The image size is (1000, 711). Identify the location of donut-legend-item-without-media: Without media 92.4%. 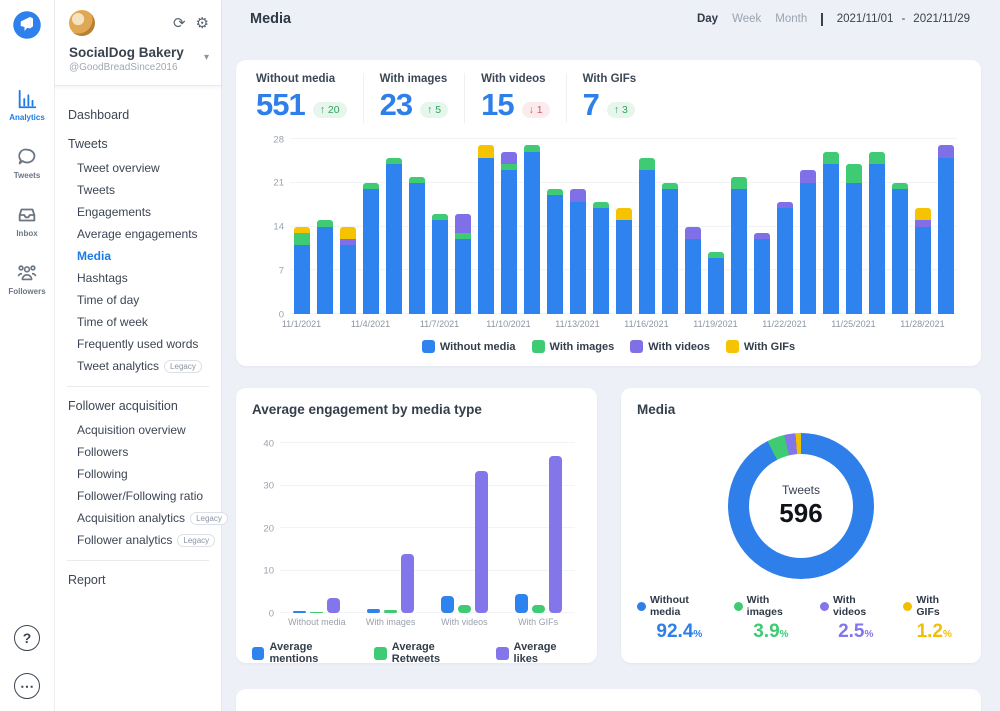
(679, 618).